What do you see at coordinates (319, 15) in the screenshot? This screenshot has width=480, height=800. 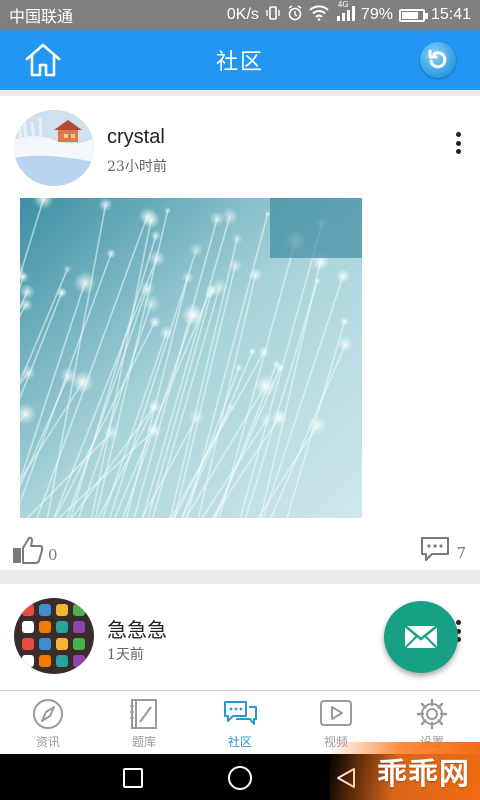 I see `wifi-icon` at bounding box center [319, 15].